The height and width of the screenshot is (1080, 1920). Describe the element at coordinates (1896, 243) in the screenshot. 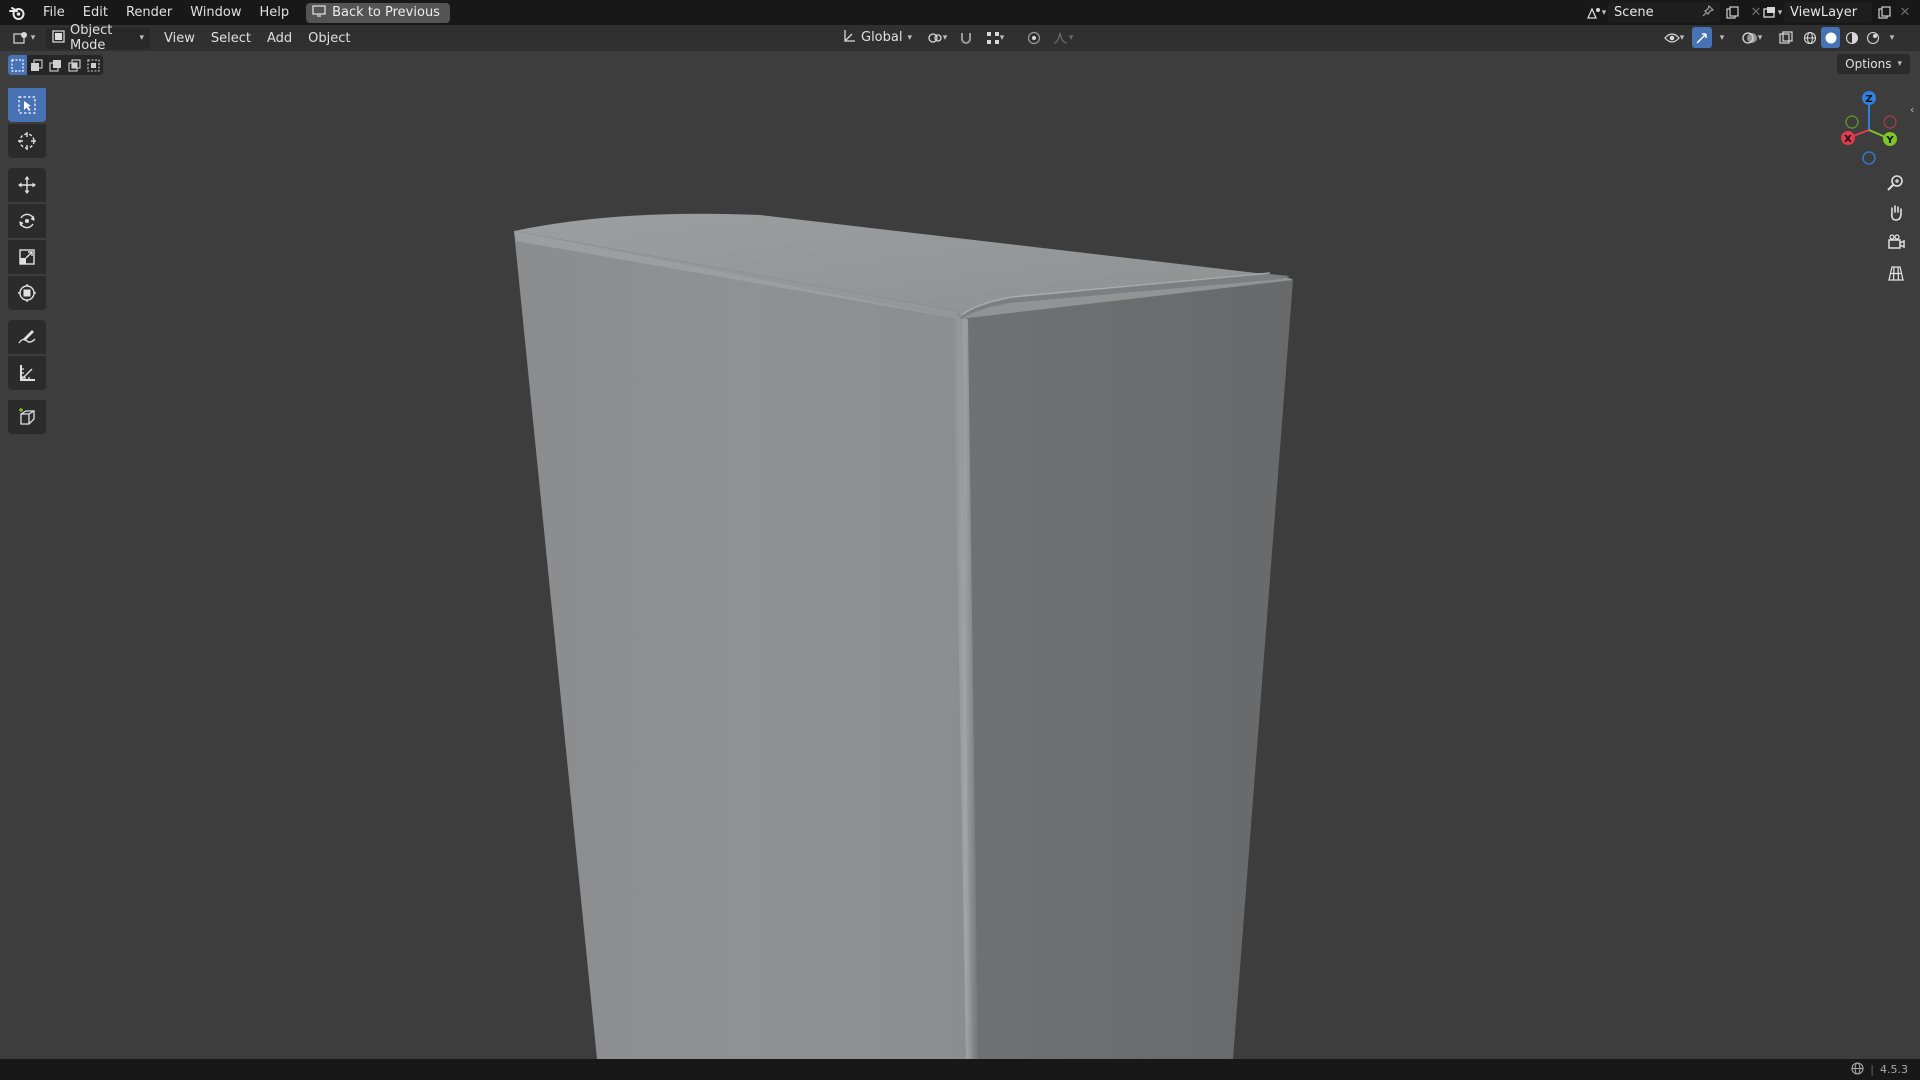

I see `camera-view-icon` at that location.